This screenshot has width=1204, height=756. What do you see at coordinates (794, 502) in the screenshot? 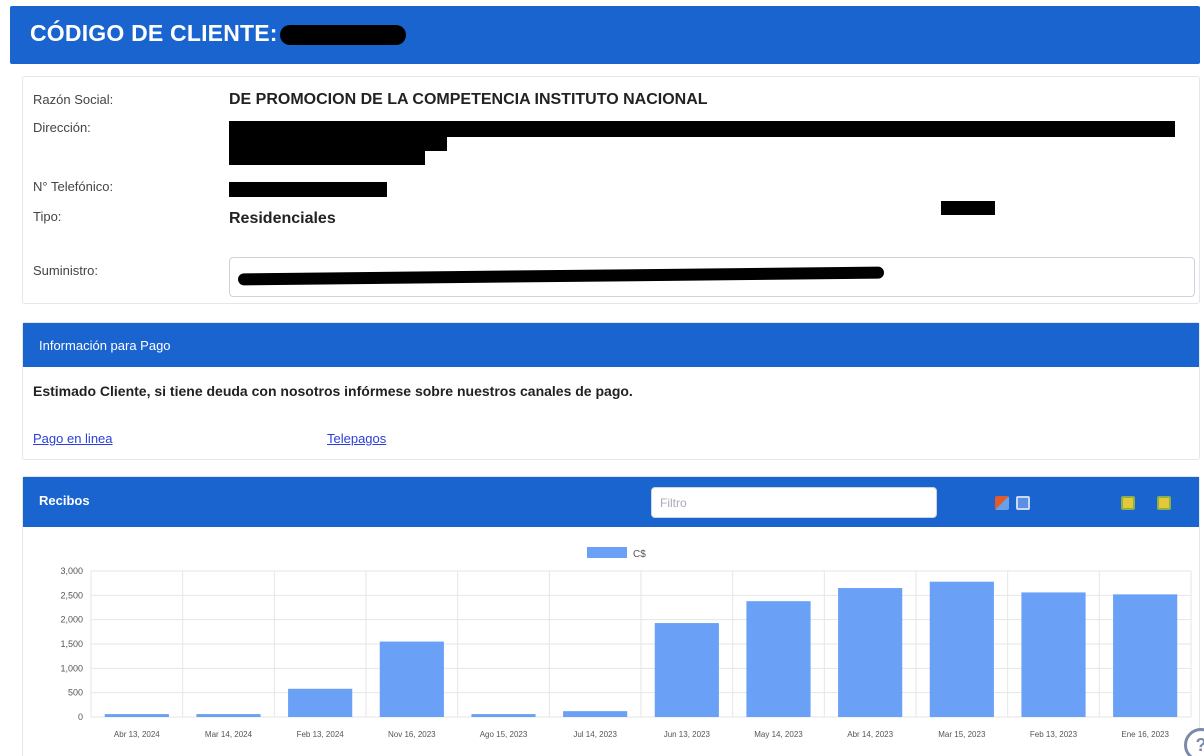
I see `filter-input` at bounding box center [794, 502].